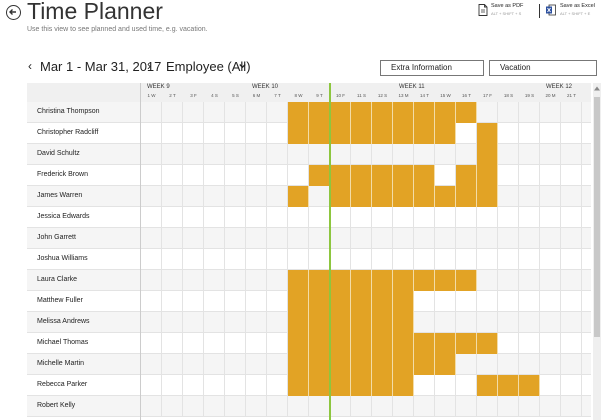  I want to click on previous-month-button: ‹, so click(30, 66).